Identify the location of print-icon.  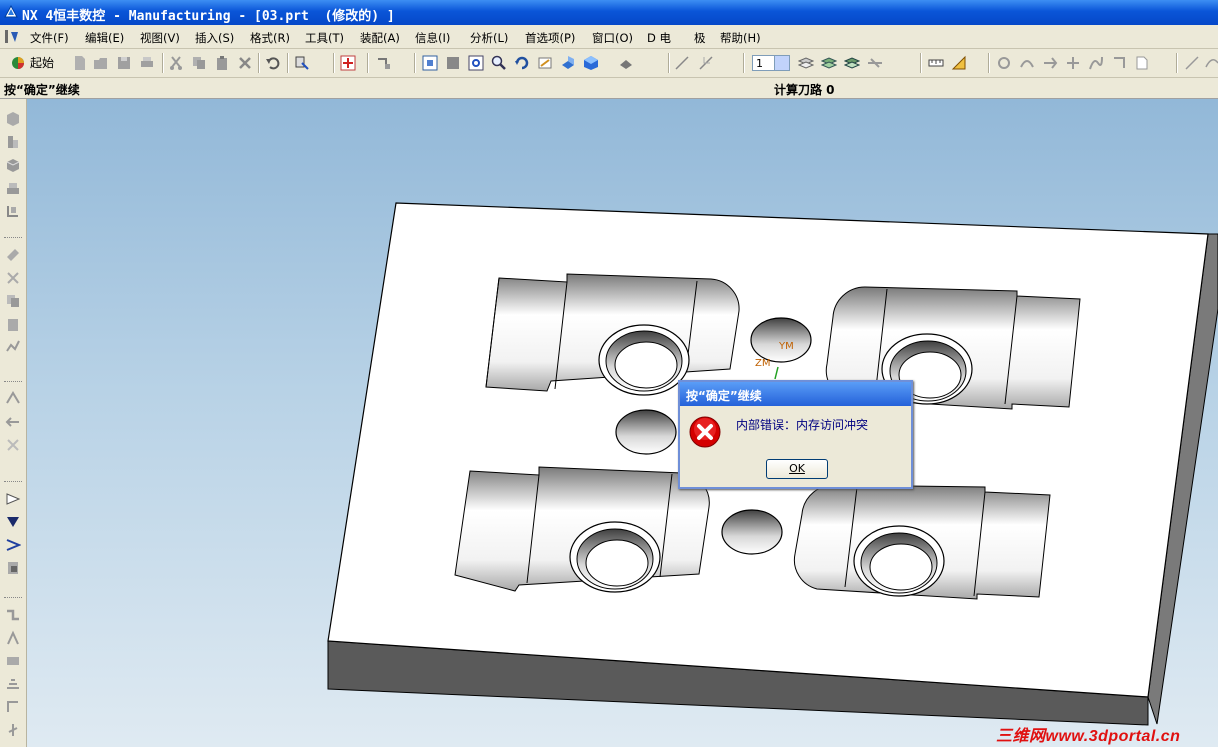
(147, 63).